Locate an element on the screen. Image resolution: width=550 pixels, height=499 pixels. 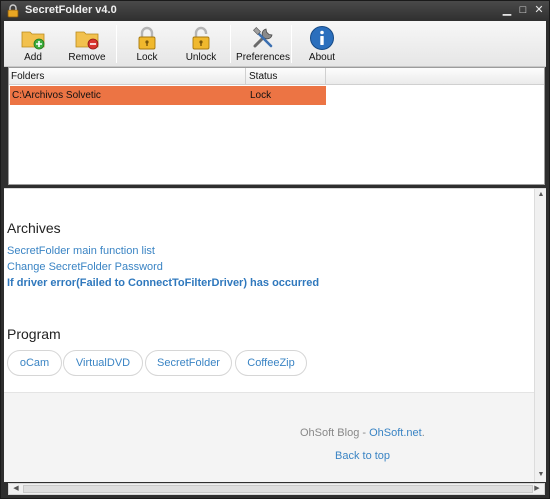
folder-status: Lock is located at coordinates (261, 95).